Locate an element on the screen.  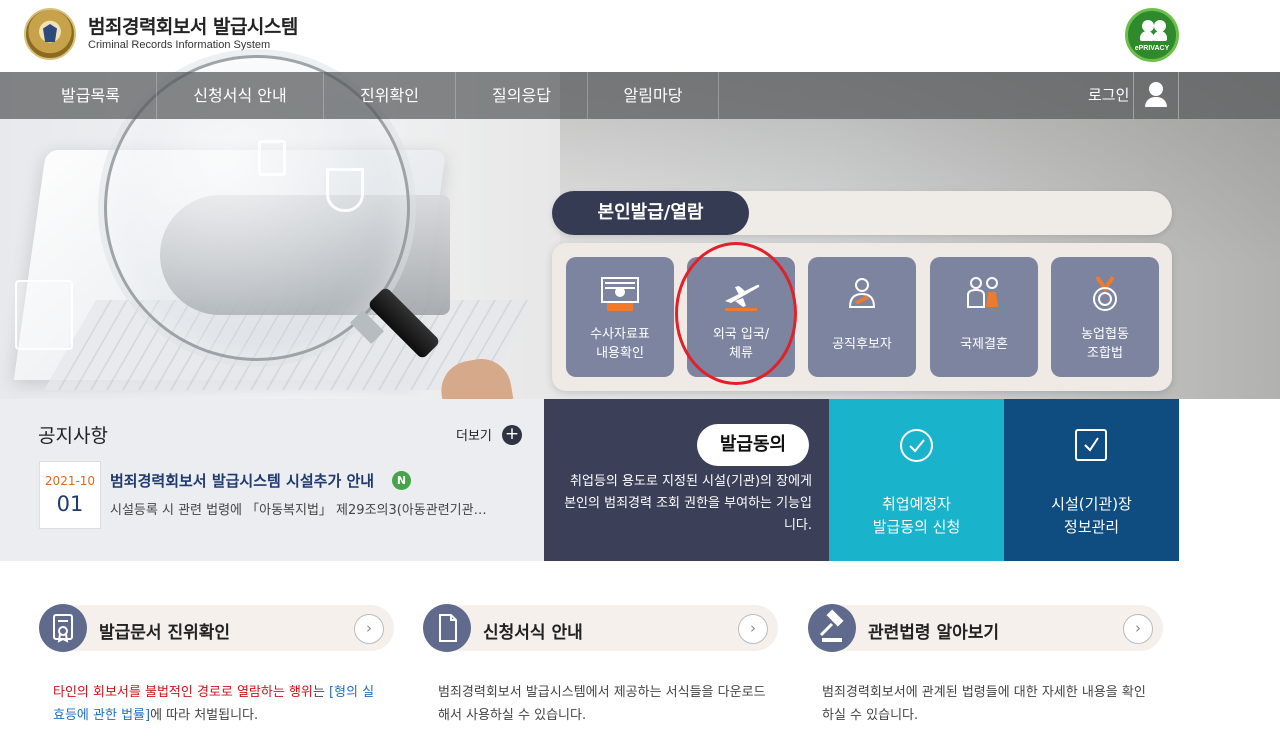
apply-consent-label: 취업예정자 발급동의 신청 is located at coordinates (916, 515).